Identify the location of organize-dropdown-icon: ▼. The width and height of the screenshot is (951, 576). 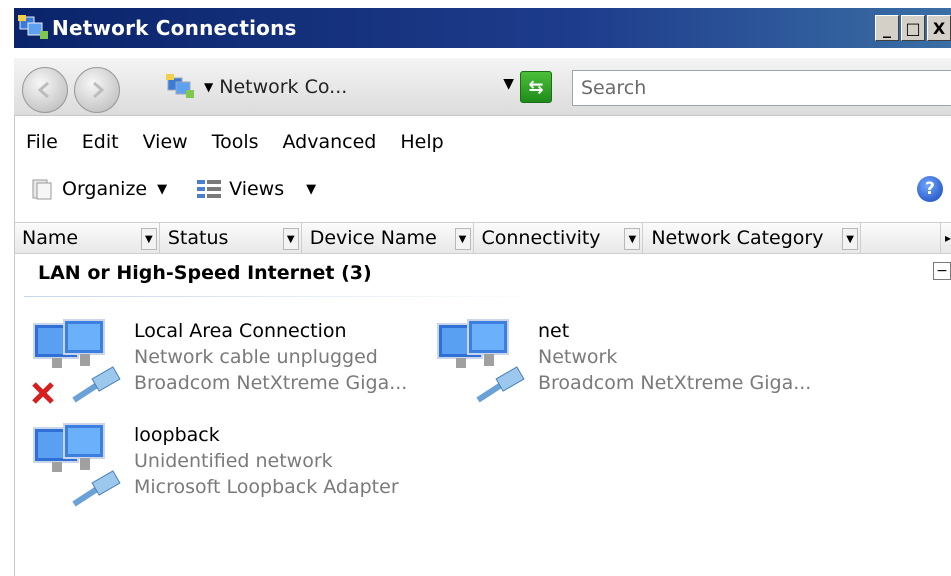
(162, 189).